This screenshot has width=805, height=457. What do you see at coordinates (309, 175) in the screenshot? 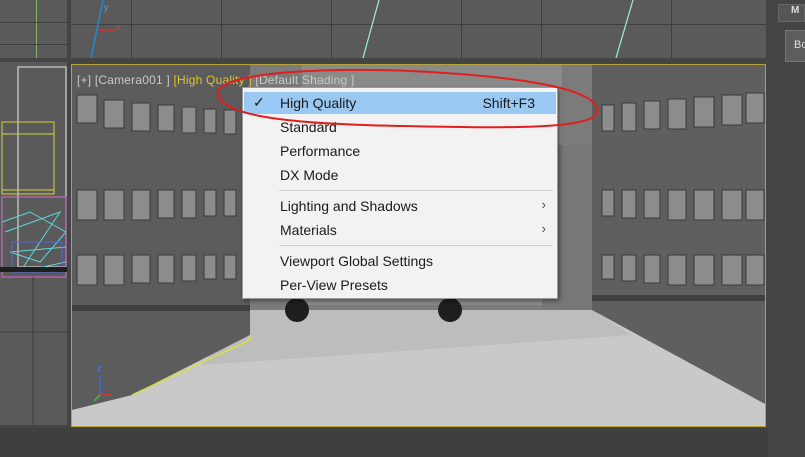
I see `menu-item-label: DX Mode` at bounding box center [309, 175].